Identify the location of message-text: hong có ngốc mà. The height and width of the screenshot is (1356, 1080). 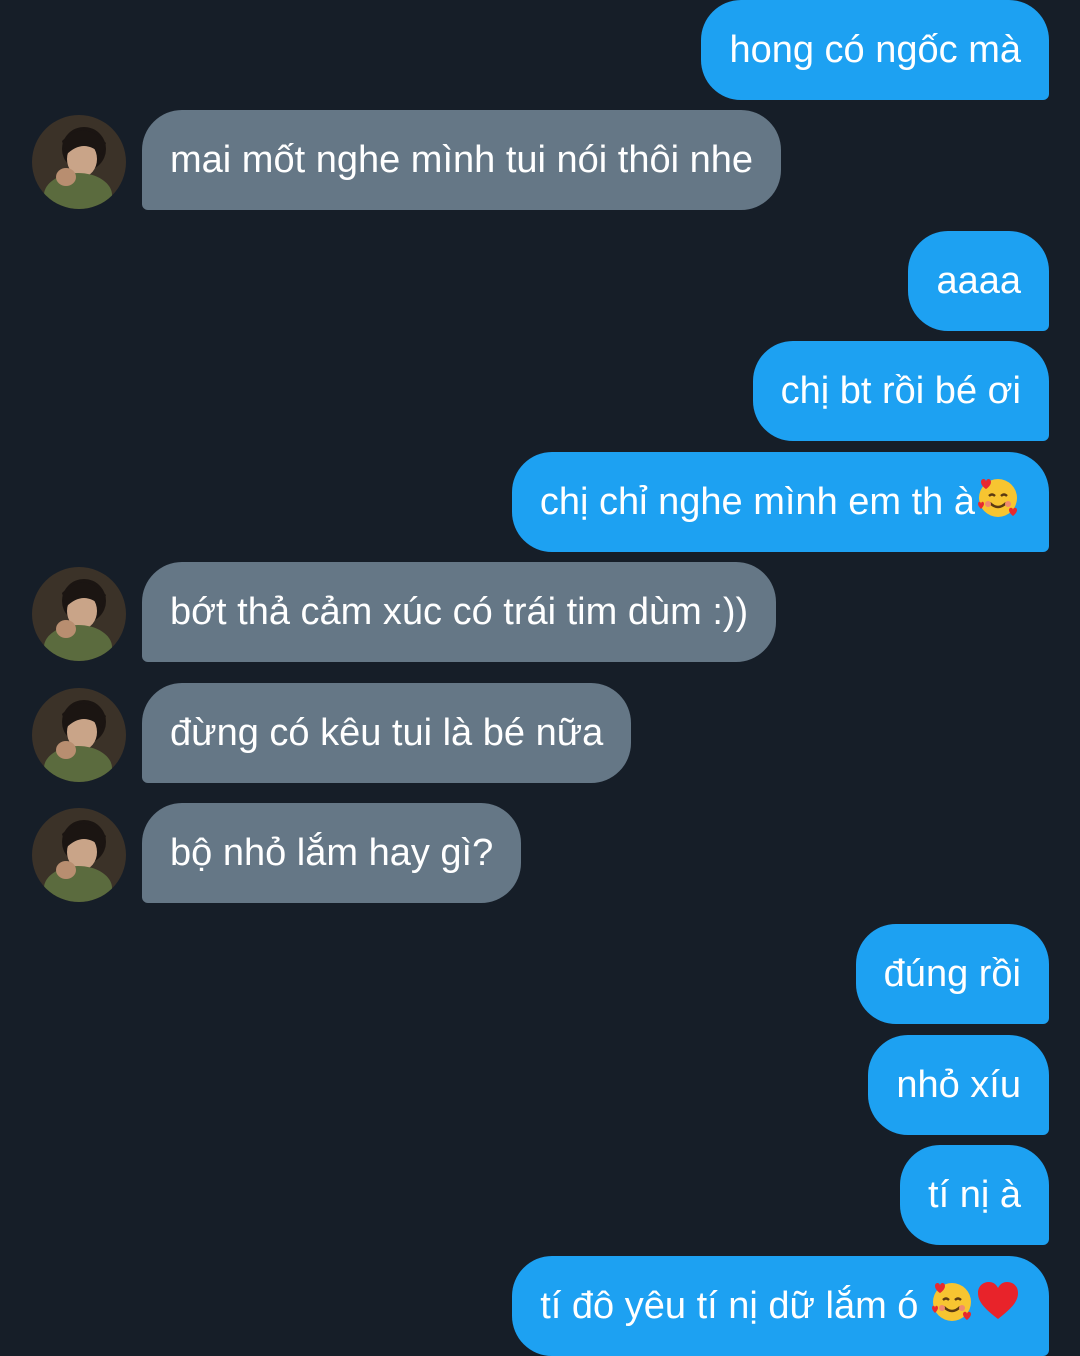
(875, 49).